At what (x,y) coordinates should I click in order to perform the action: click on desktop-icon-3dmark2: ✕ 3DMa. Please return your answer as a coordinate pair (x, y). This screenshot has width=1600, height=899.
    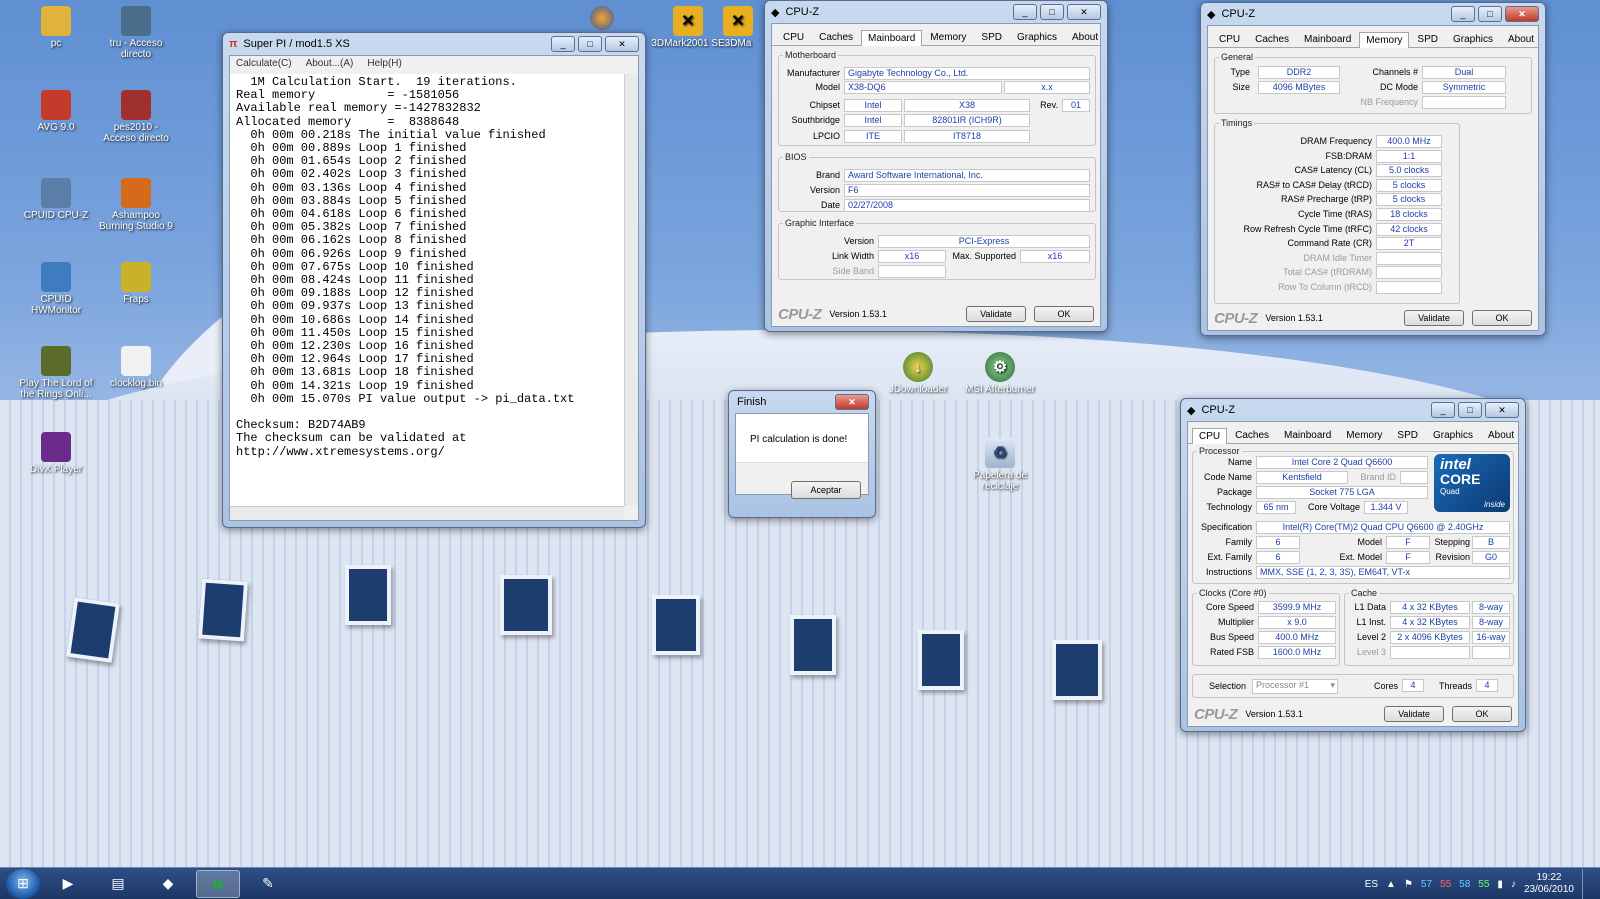
    Looking at the image, I should click on (738, 27).